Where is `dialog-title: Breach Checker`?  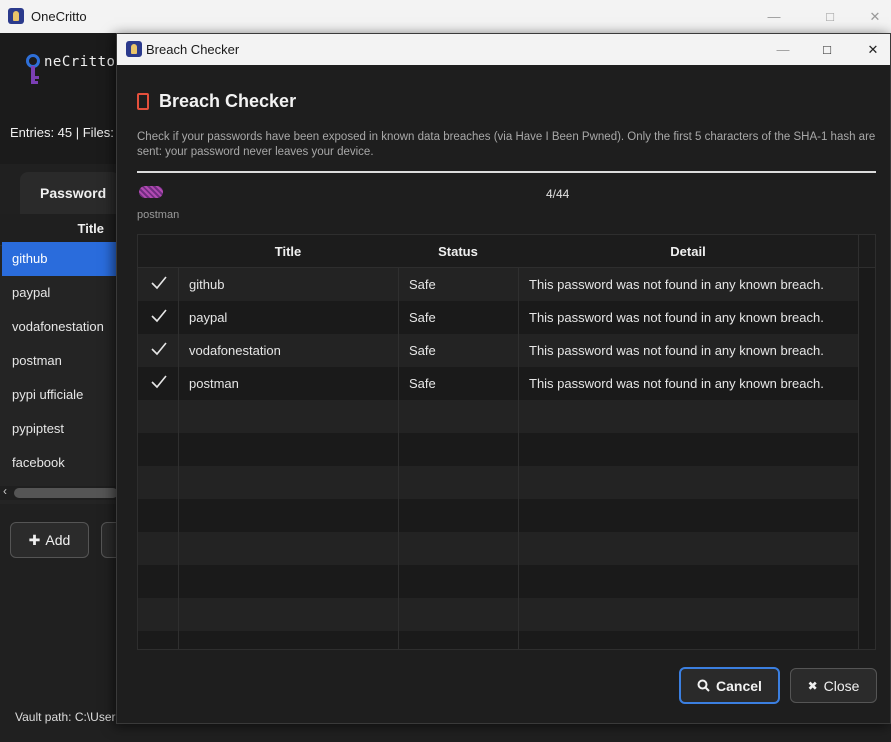
dialog-title: Breach Checker is located at coordinates (228, 101).